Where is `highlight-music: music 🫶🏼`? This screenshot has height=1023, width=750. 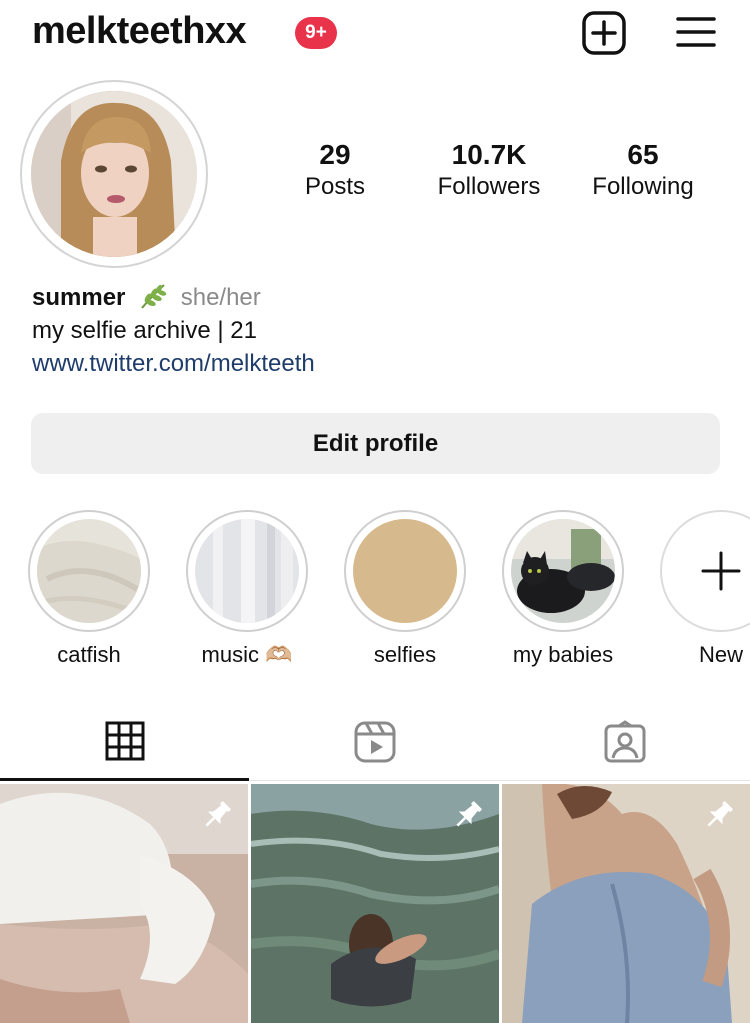
highlight-music: music 🫶🏼 is located at coordinates (247, 589).